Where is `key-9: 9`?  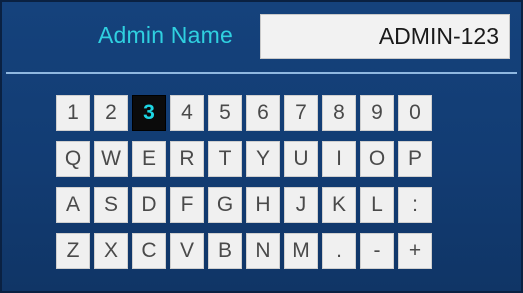
key-9: 9 is located at coordinates (377, 113).